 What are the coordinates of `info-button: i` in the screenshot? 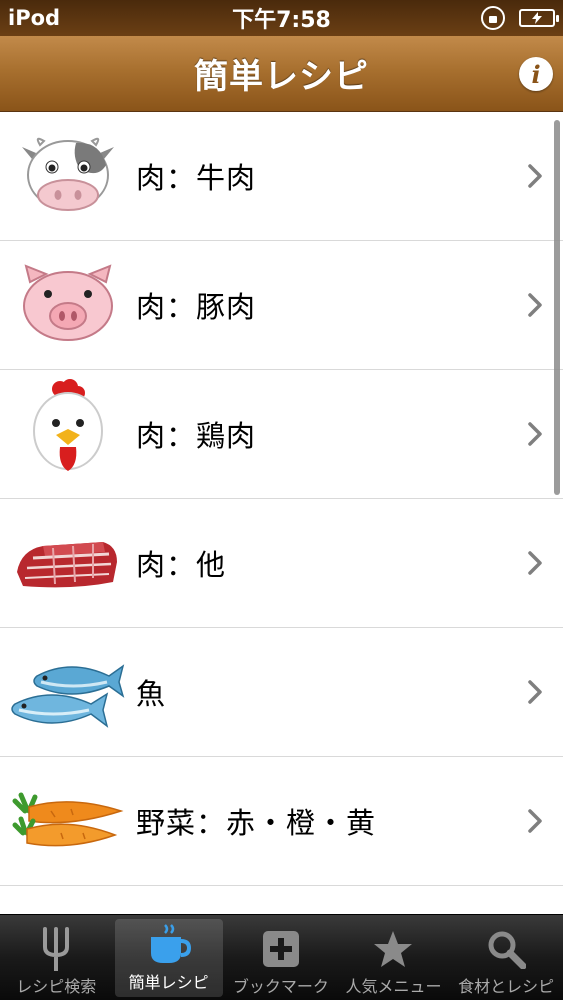 It's located at (536, 74).